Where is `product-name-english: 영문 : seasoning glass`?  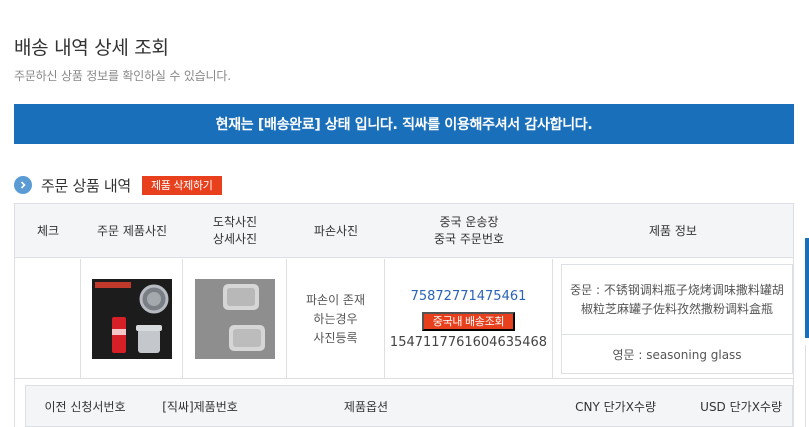
product-name-english: 영문 : seasoning glass is located at coordinates (677, 354).